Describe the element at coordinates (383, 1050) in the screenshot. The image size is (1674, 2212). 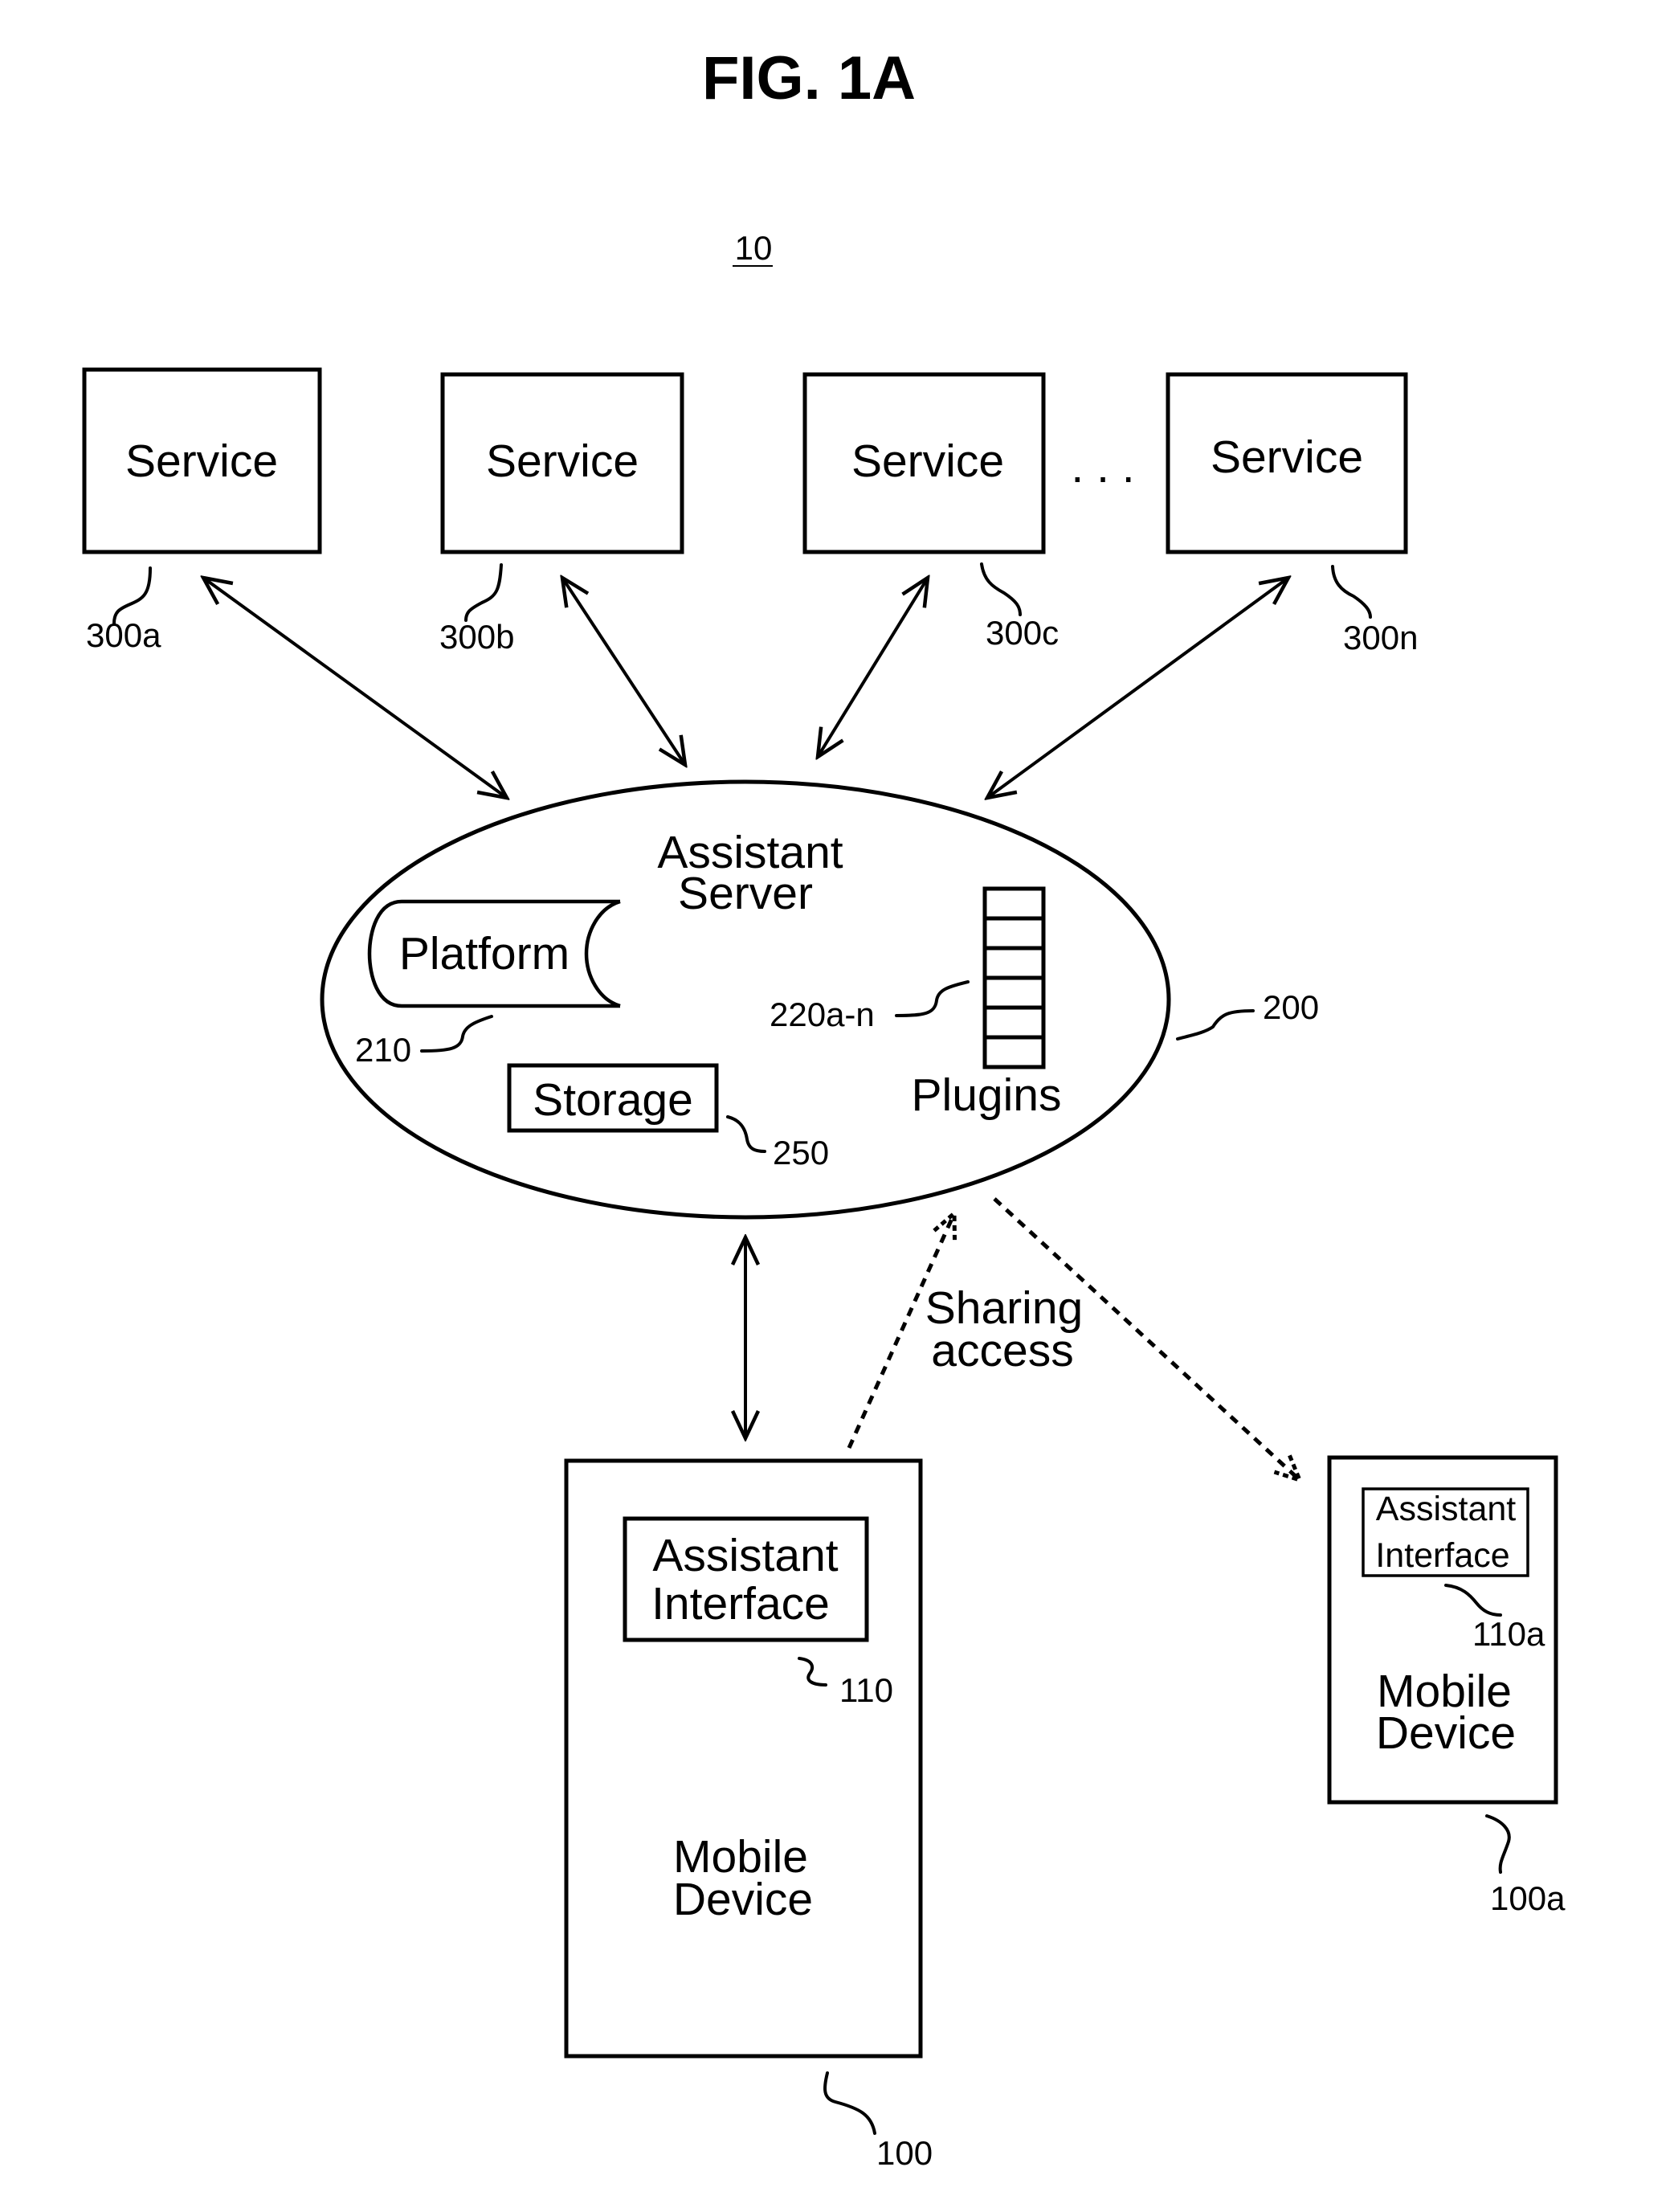
I see `platform-ref: 210` at that location.